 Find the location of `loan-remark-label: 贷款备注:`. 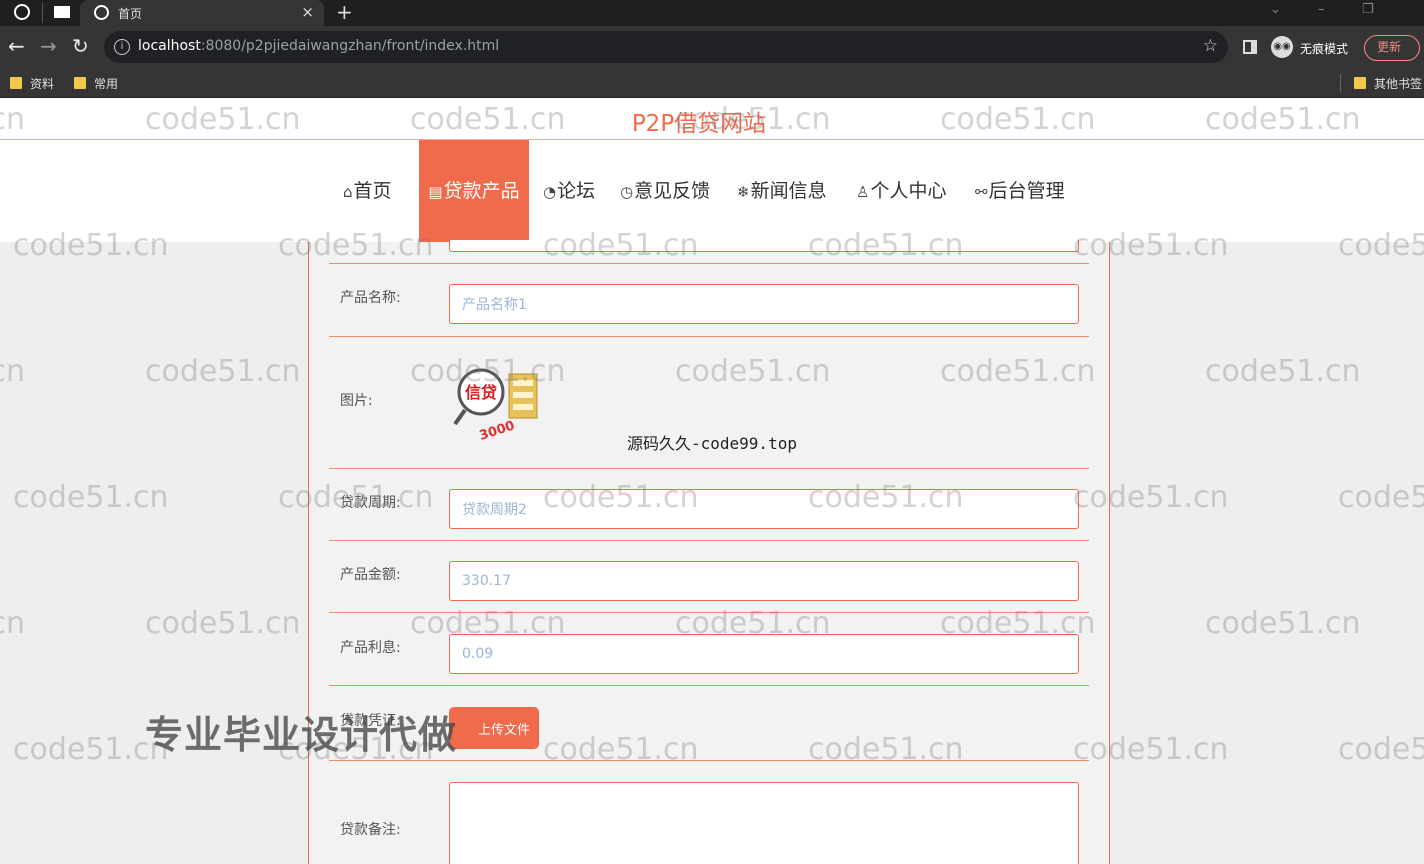

loan-remark-label: 贷款备注: is located at coordinates (370, 830).